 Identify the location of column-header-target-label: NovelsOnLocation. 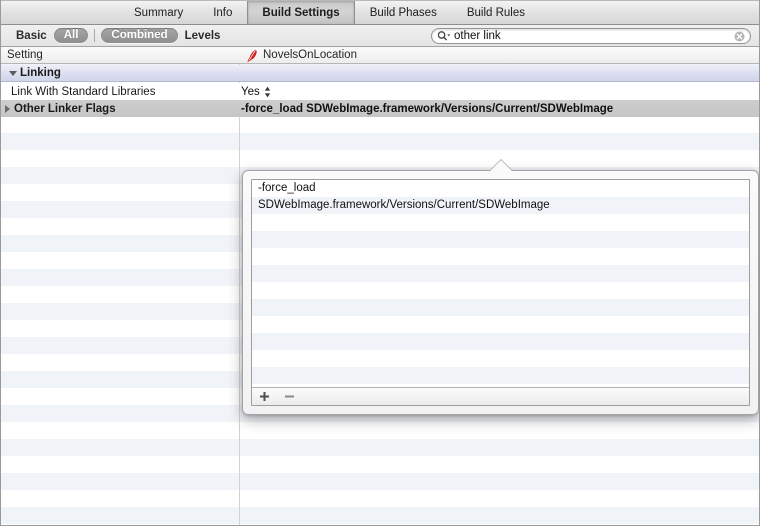
(310, 55).